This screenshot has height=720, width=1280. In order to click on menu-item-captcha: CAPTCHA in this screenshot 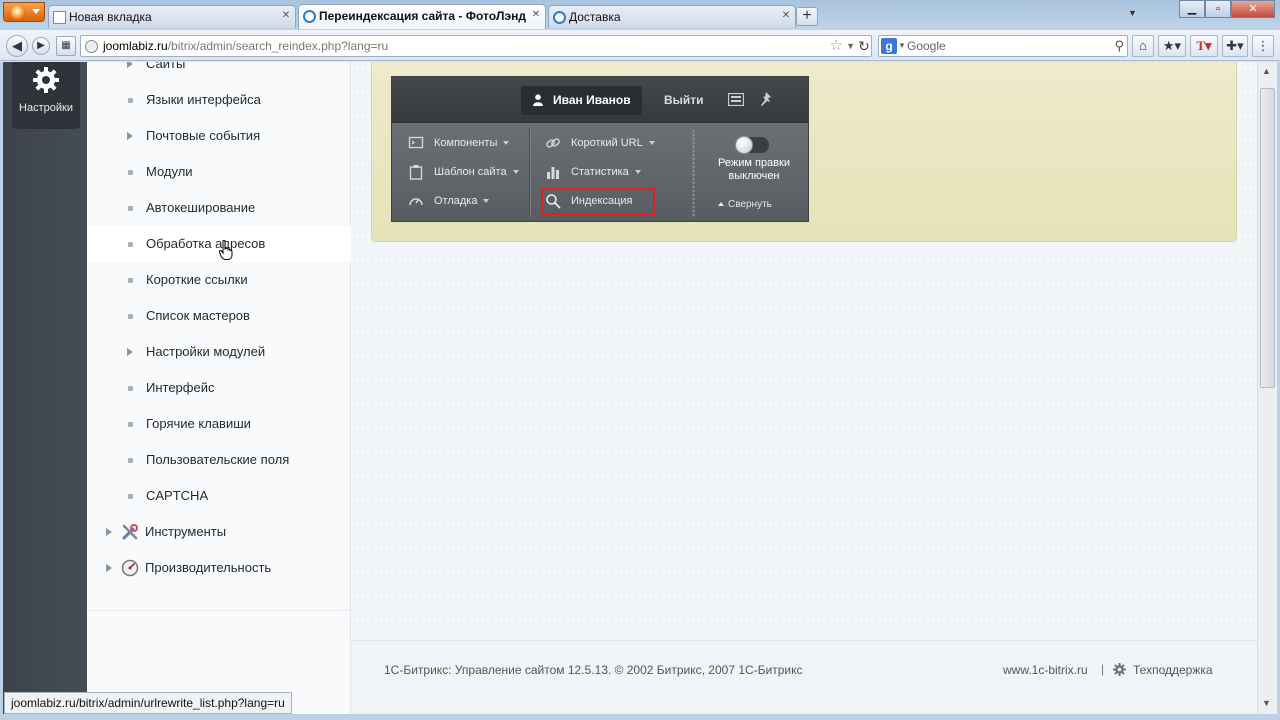, I will do `click(219, 496)`.